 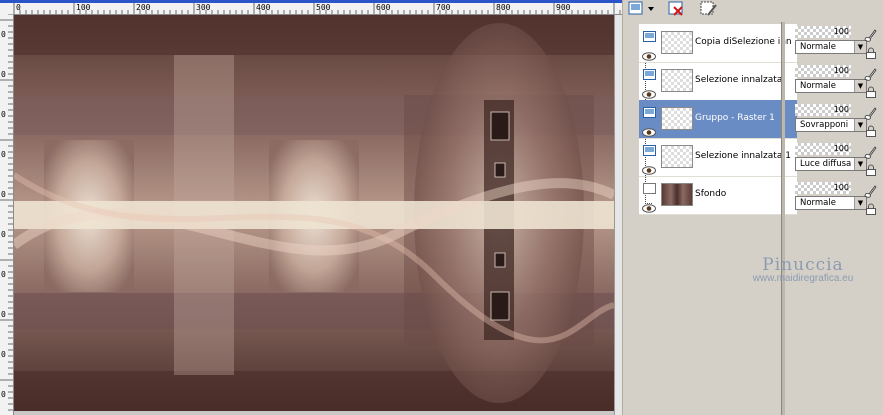 I want to click on delete-layer-icon, so click(x=675, y=8).